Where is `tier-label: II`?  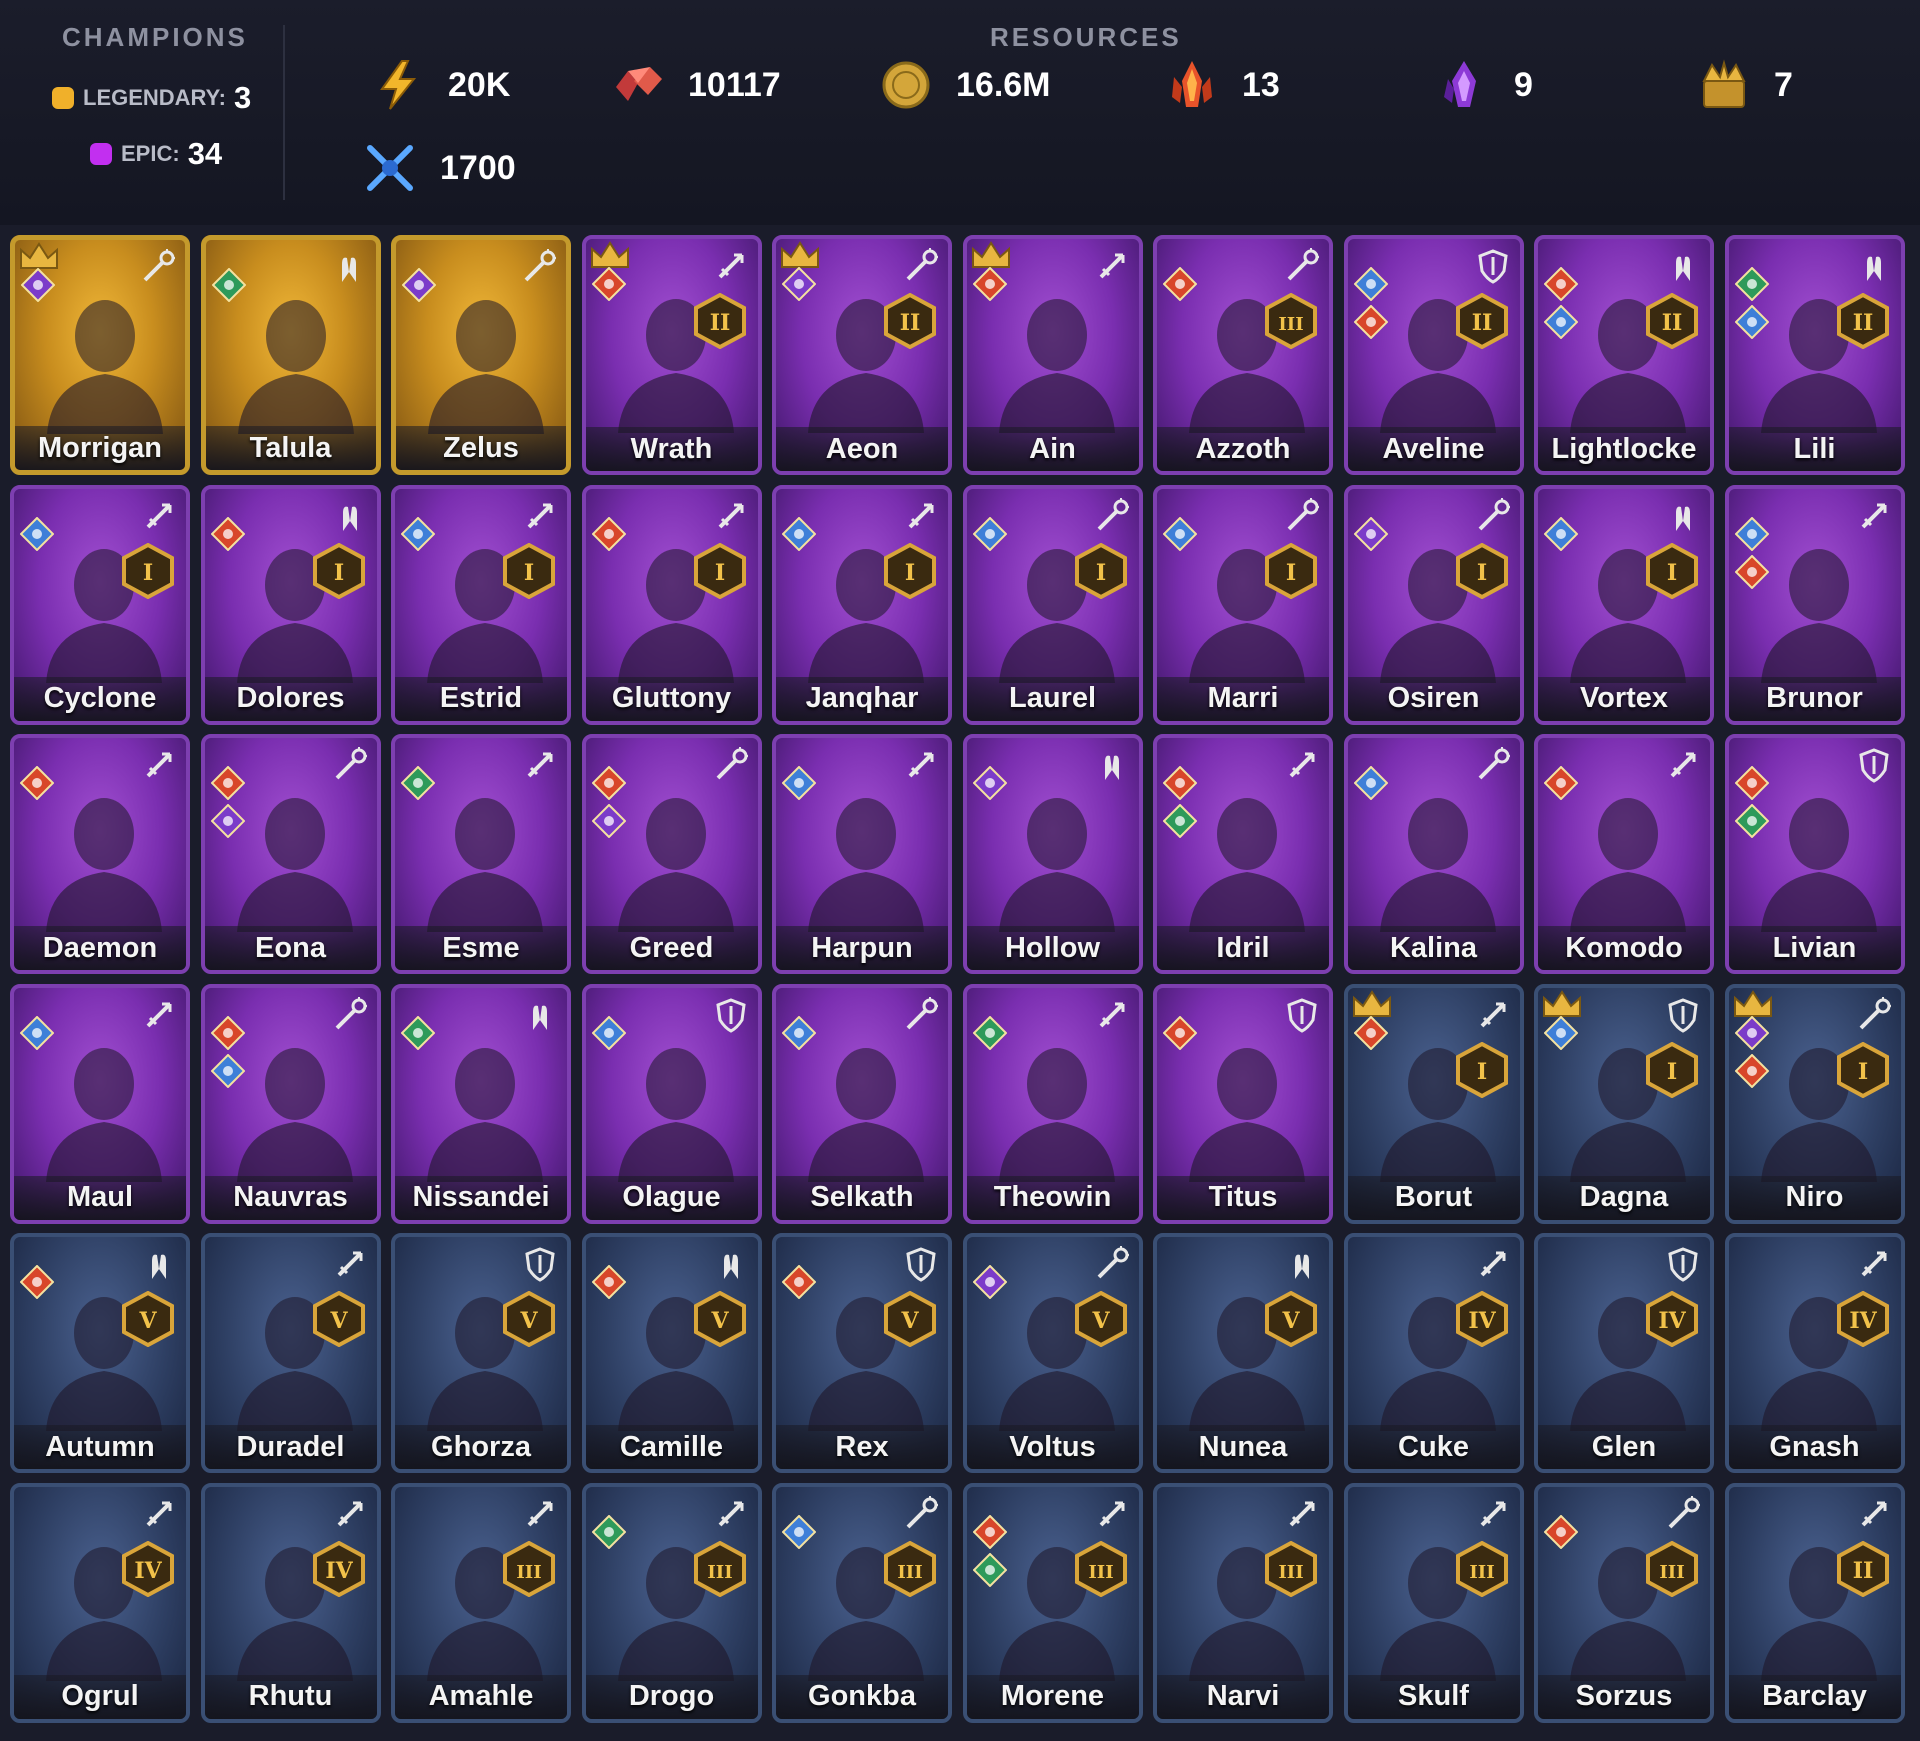 tier-label: II is located at coordinates (910, 323).